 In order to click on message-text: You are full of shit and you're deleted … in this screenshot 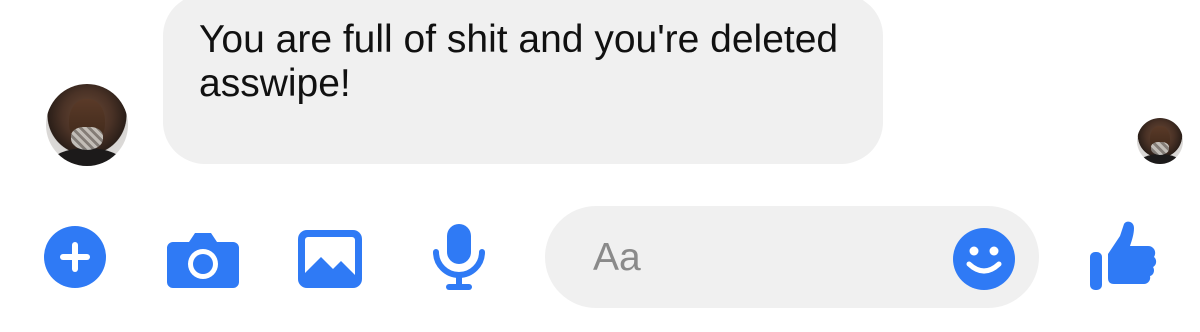, I will do `click(519, 61)`.